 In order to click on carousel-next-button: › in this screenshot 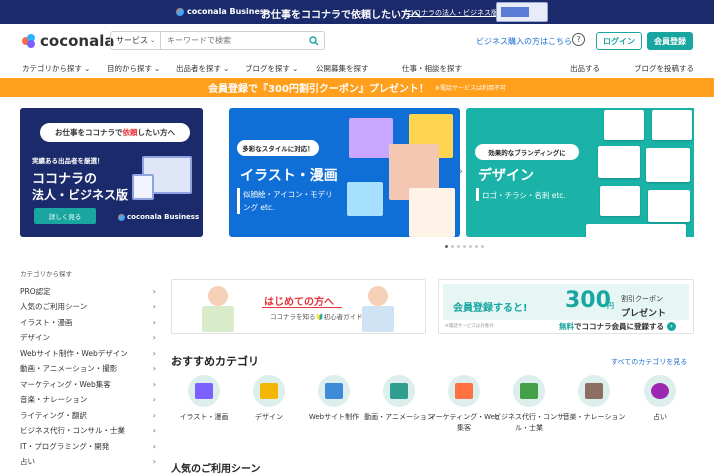, I will do `click(461, 172)`.